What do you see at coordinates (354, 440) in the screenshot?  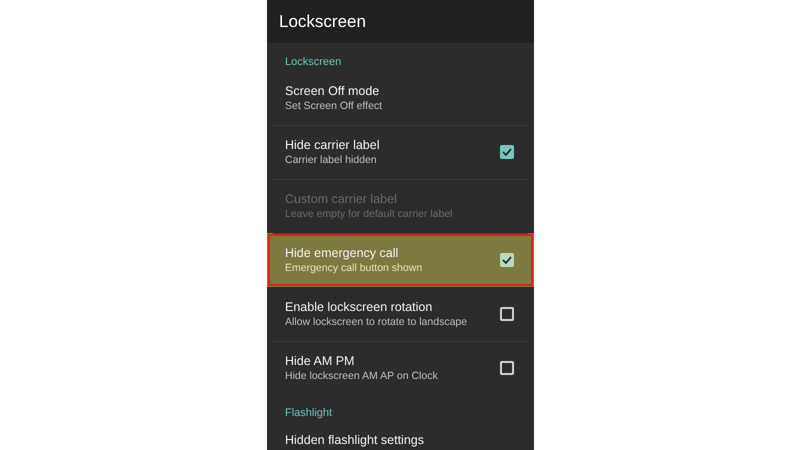 I see `preference-title: Hidden flashlight settings` at bounding box center [354, 440].